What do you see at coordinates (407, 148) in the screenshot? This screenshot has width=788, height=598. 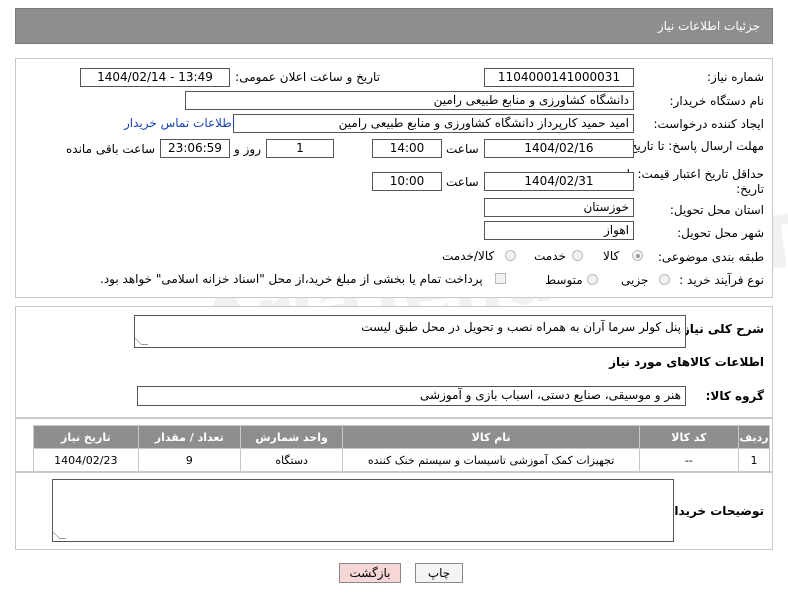 I see `reply-time-field: 14:00` at bounding box center [407, 148].